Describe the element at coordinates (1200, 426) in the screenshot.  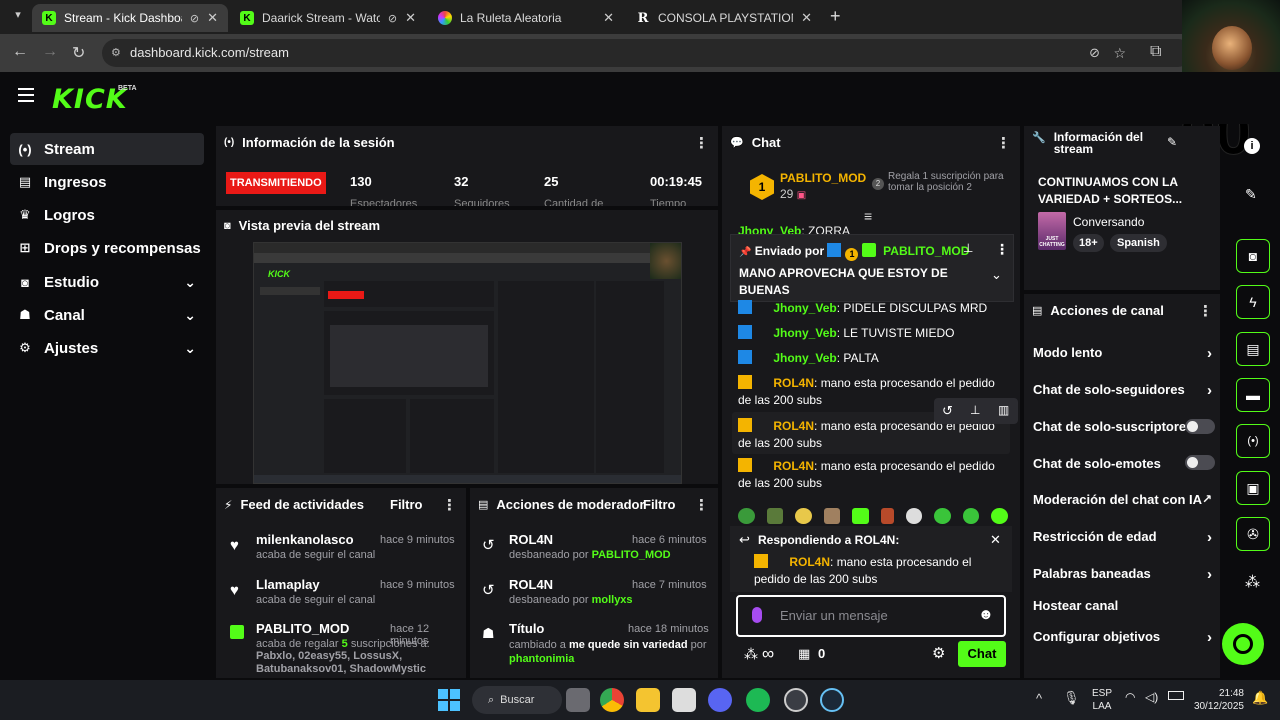
I see `toggle-solo-suscriptores` at that location.